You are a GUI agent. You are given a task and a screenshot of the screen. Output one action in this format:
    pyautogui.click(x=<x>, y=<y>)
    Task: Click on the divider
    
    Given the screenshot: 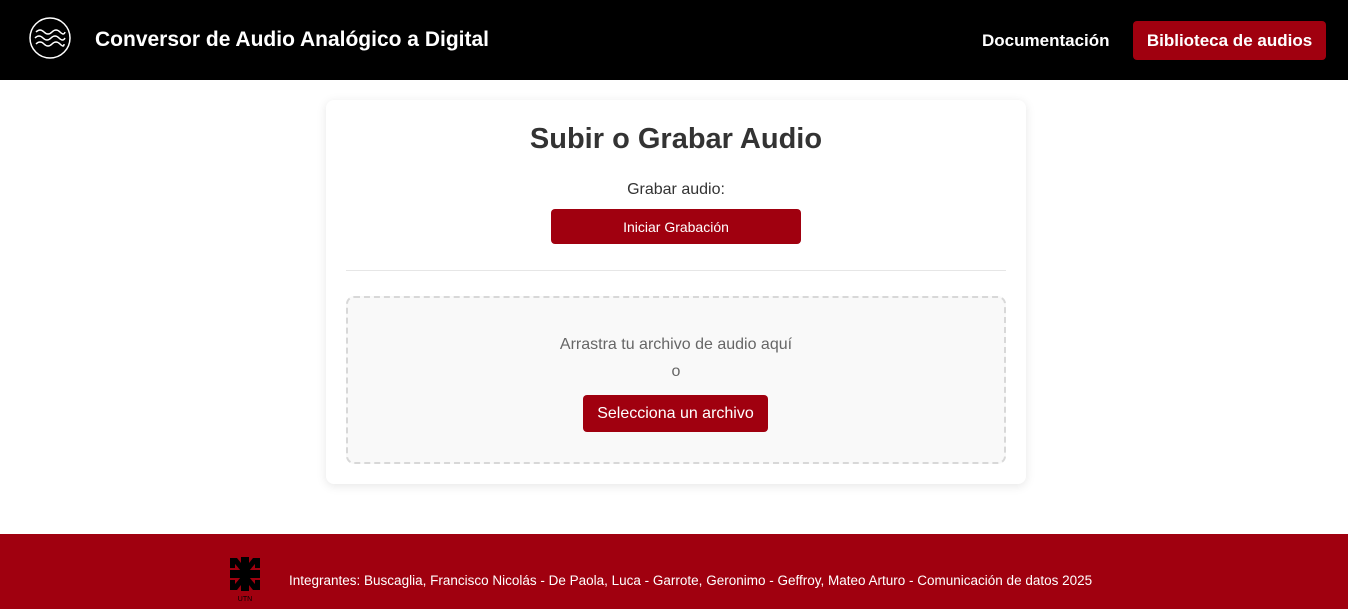 What is the action you would take?
    pyautogui.click(x=676, y=270)
    